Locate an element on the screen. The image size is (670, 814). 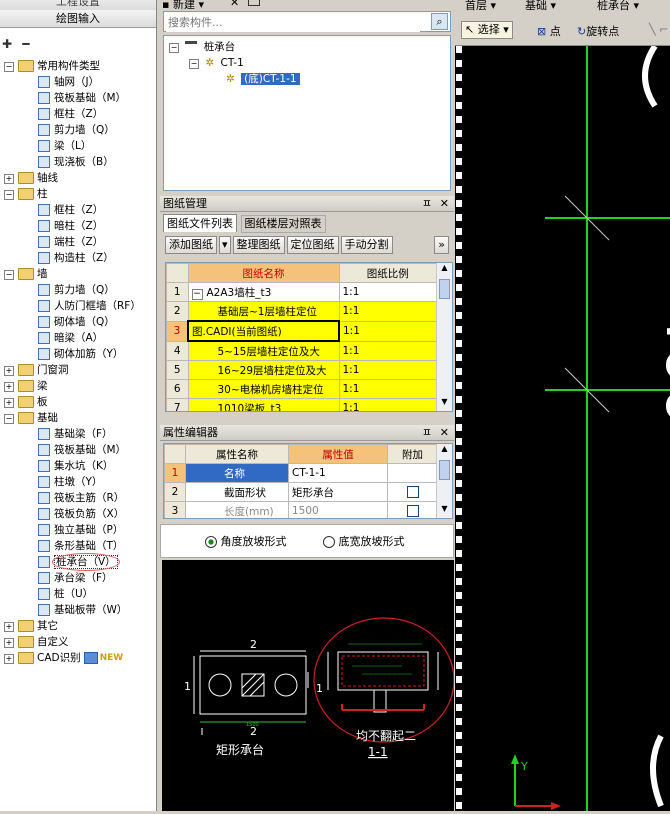
radio-angle-slope: 角度放坡形式 is located at coordinates (246, 541).